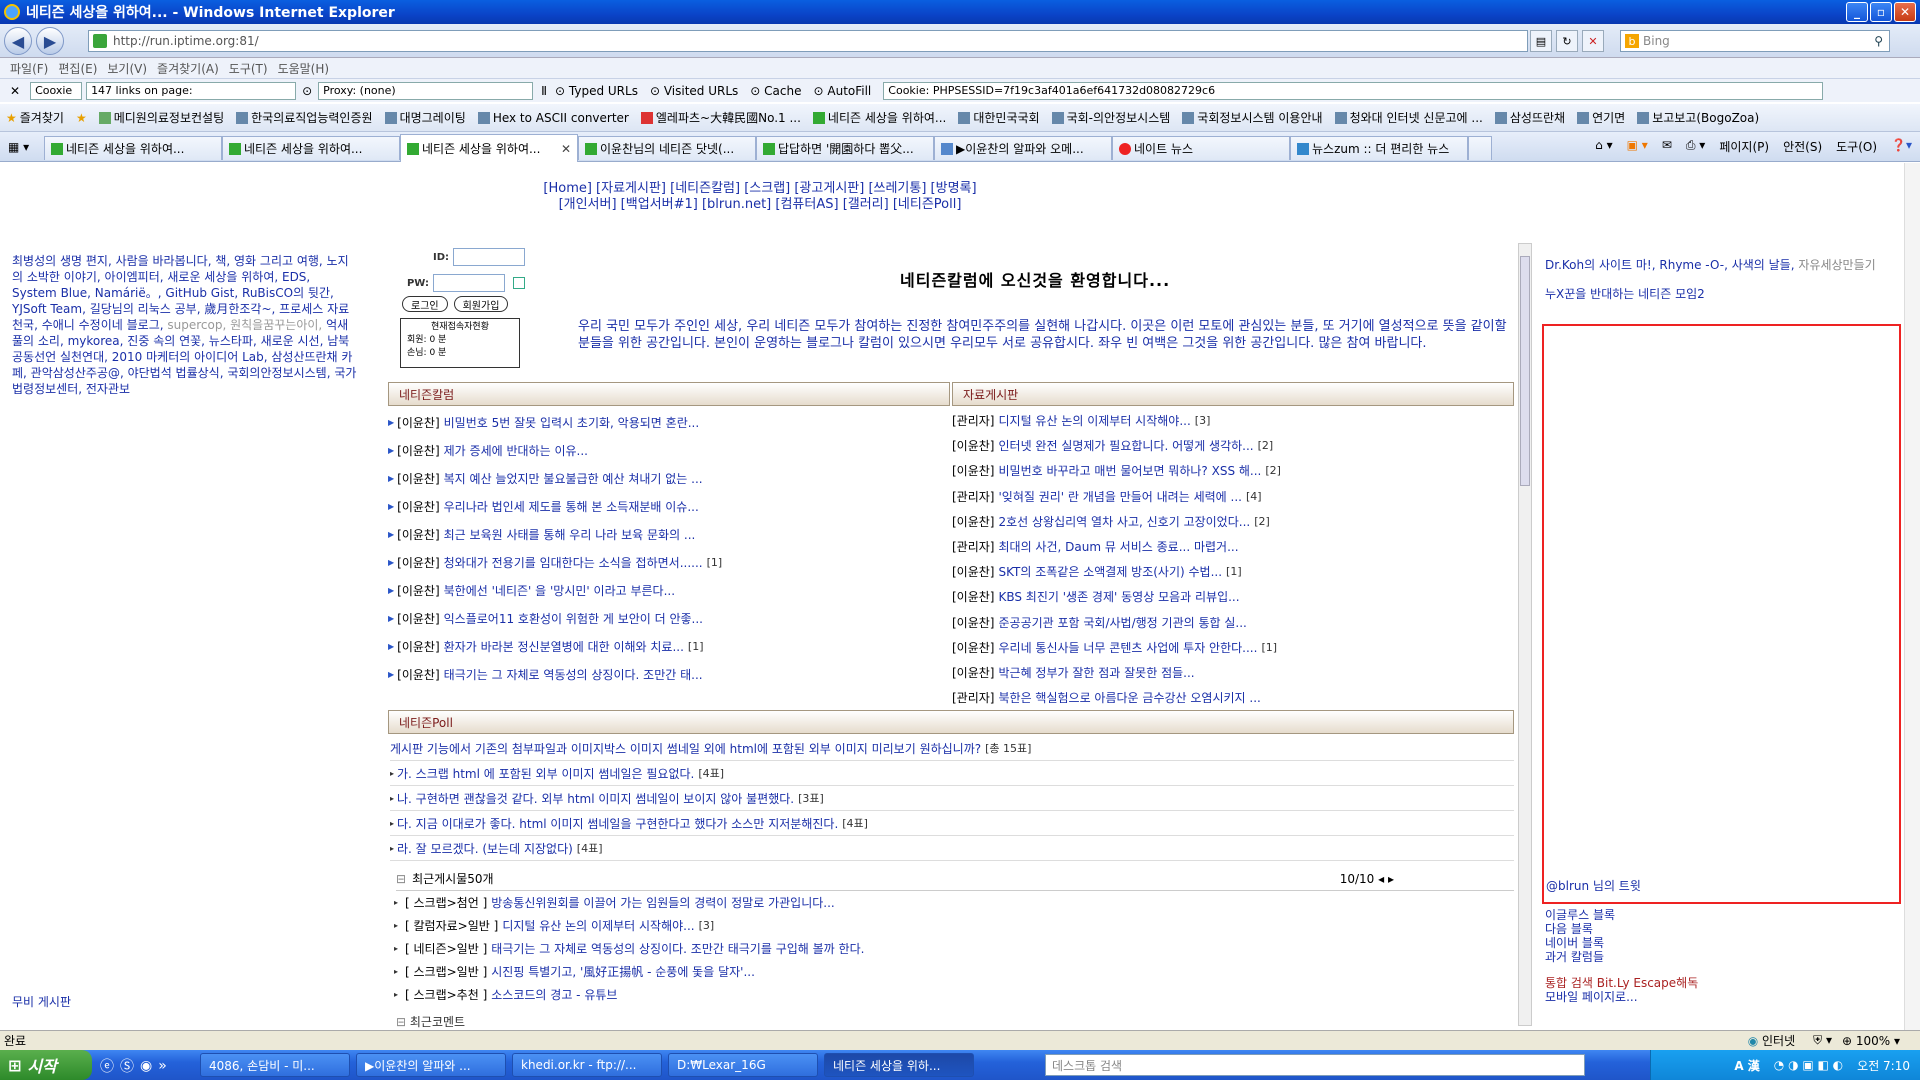  Describe the element at coordinates (1621, 929) in the screenshot. I see `blog-link: 다음 블록` at that location.